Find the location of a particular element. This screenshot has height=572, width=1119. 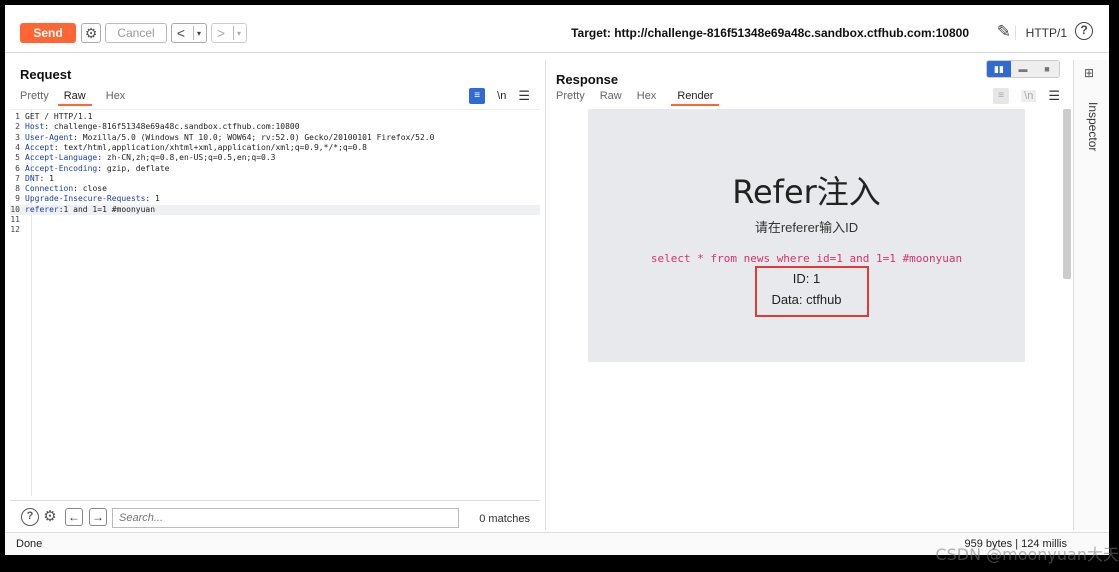

request-editor-icons: ≡ \n ☰ is located at coordinates (499, 96).